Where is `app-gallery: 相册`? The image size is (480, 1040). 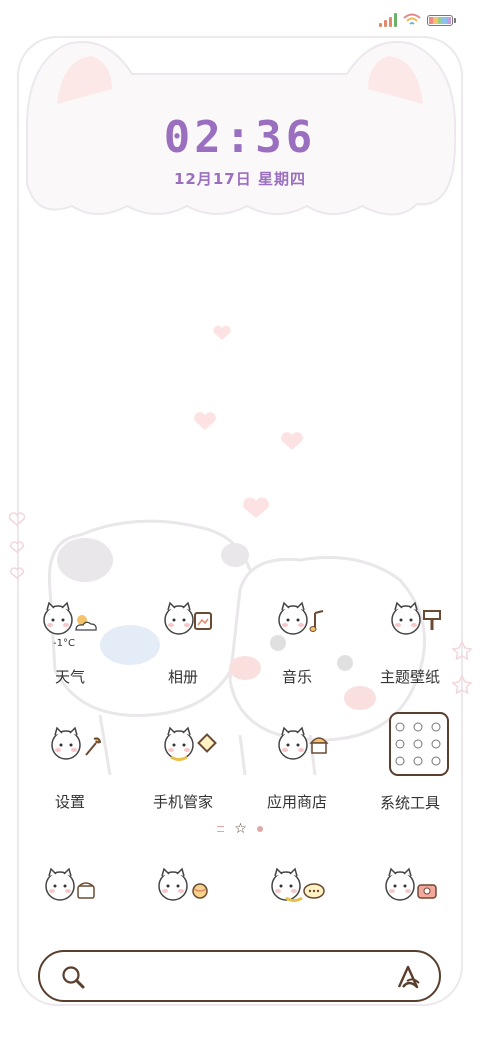
app-gallery: 相册 is located at coordinates (183, 642).